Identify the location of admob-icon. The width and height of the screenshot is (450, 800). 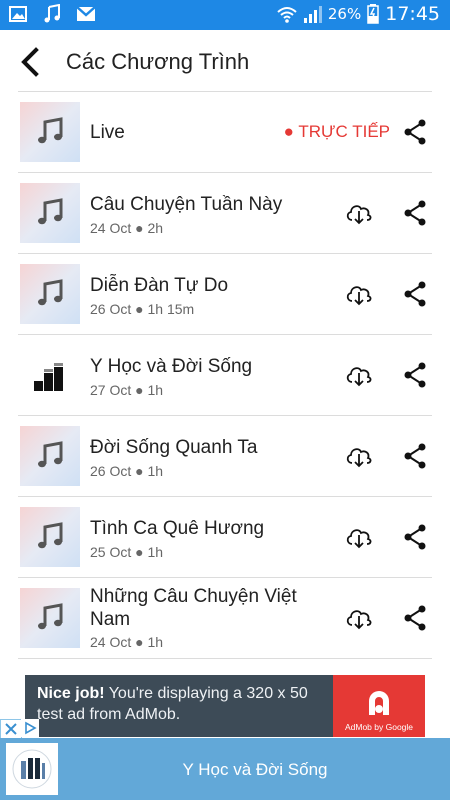
(379, 703).